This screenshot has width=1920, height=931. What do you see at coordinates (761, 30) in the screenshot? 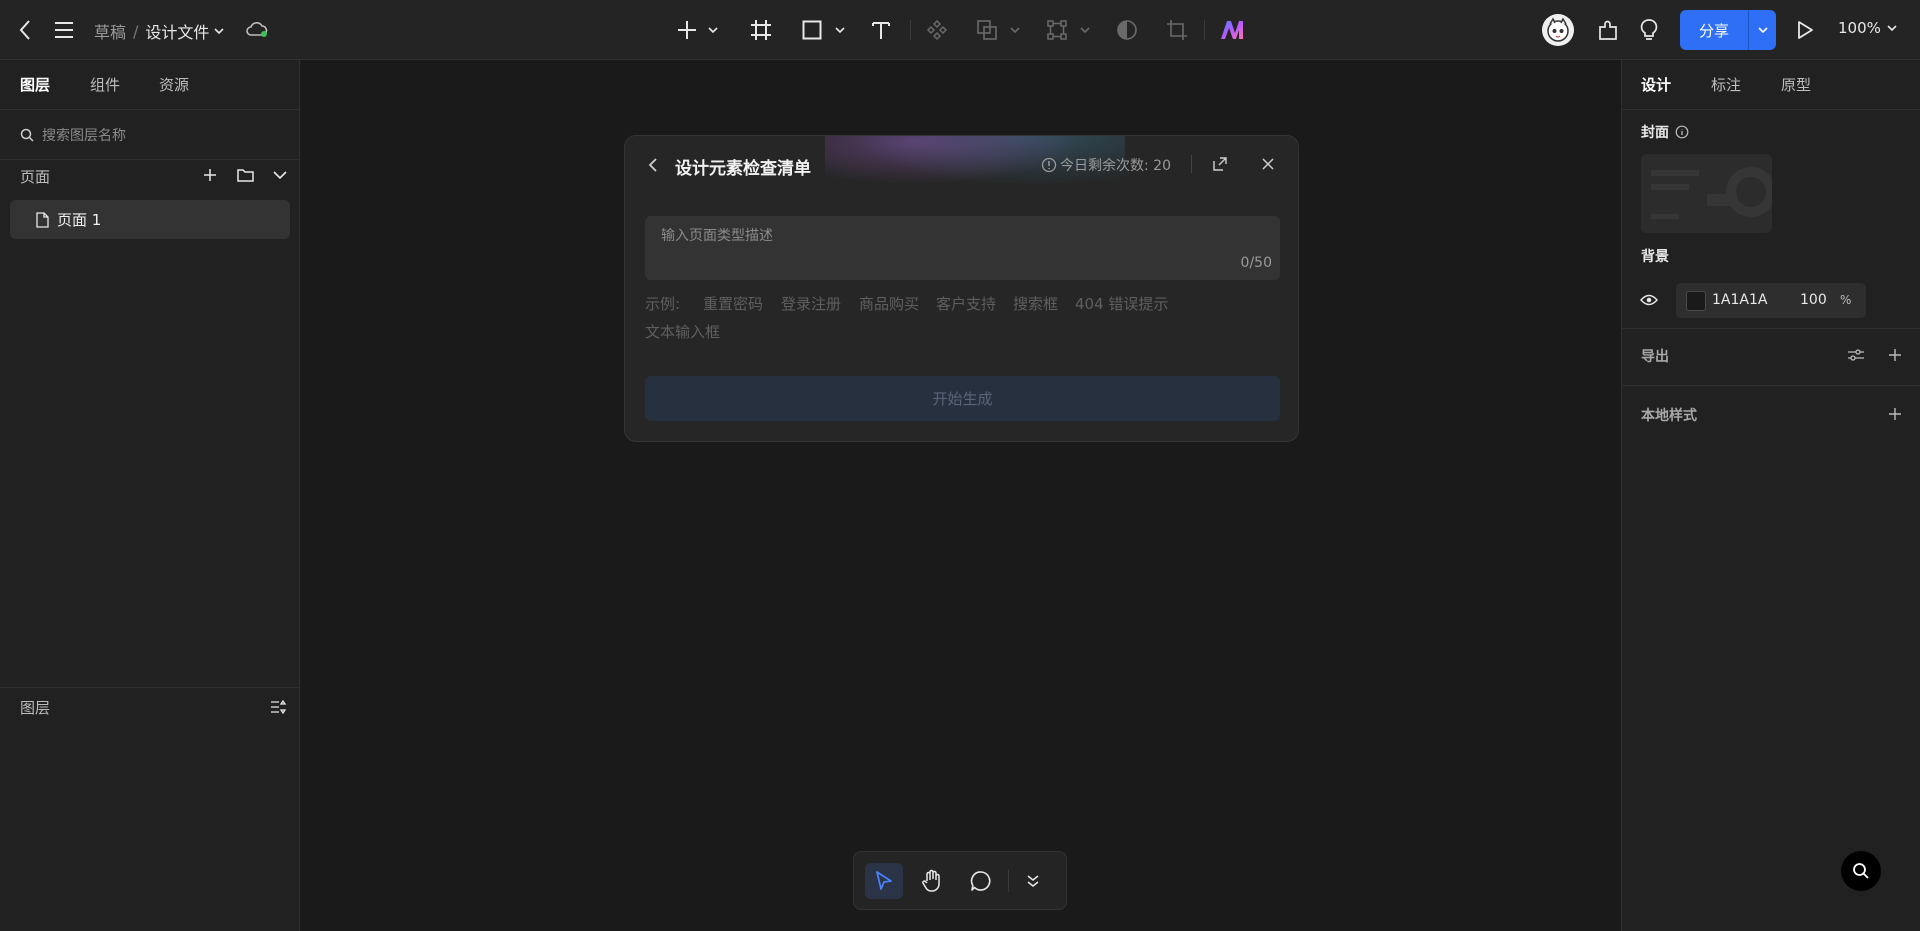
I see `frame-icon` at bounding box center [761, 30].